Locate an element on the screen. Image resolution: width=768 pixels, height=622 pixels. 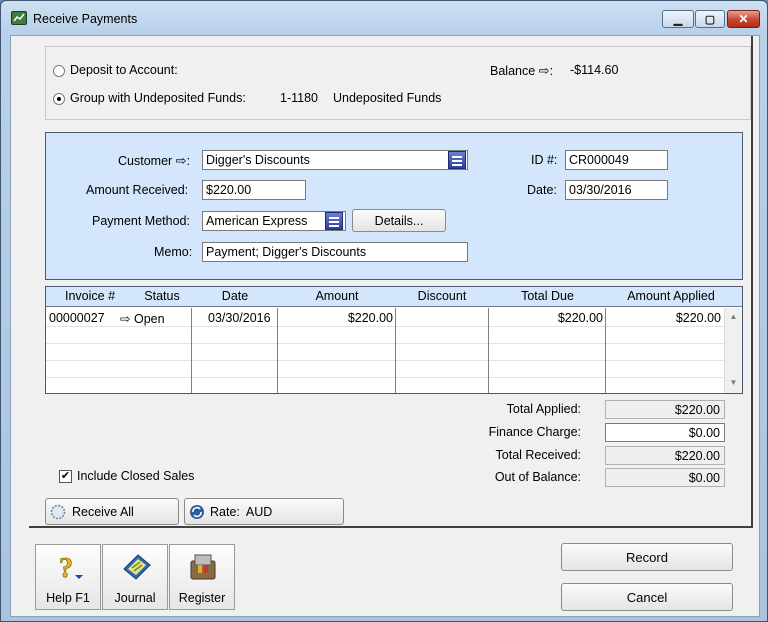
total-applied-value: $220.00 is located at coordinates (665, 409).